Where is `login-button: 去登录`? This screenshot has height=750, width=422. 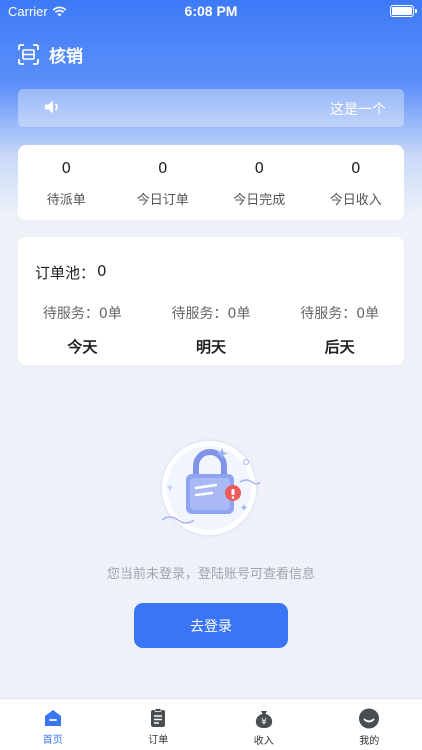 login-button: 去登录 is located at coordinates (211, 625).